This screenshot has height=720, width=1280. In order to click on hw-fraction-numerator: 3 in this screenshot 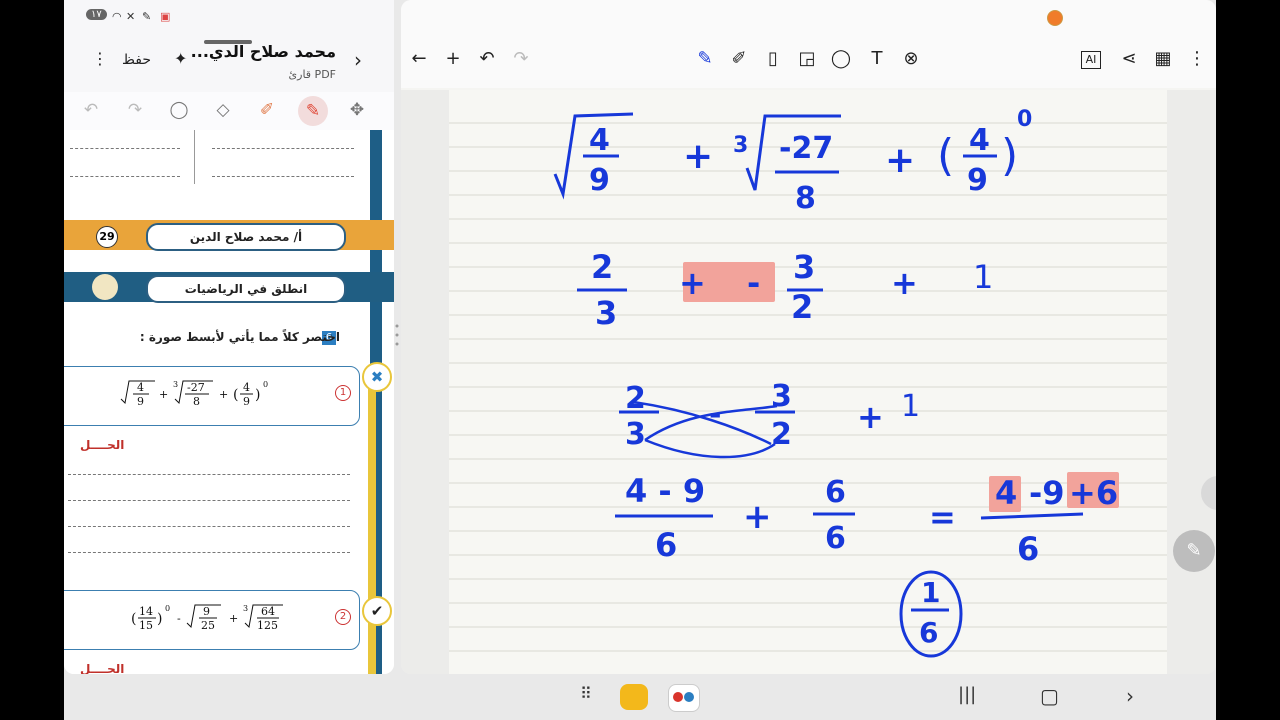, I will do `click(781, 396)`.